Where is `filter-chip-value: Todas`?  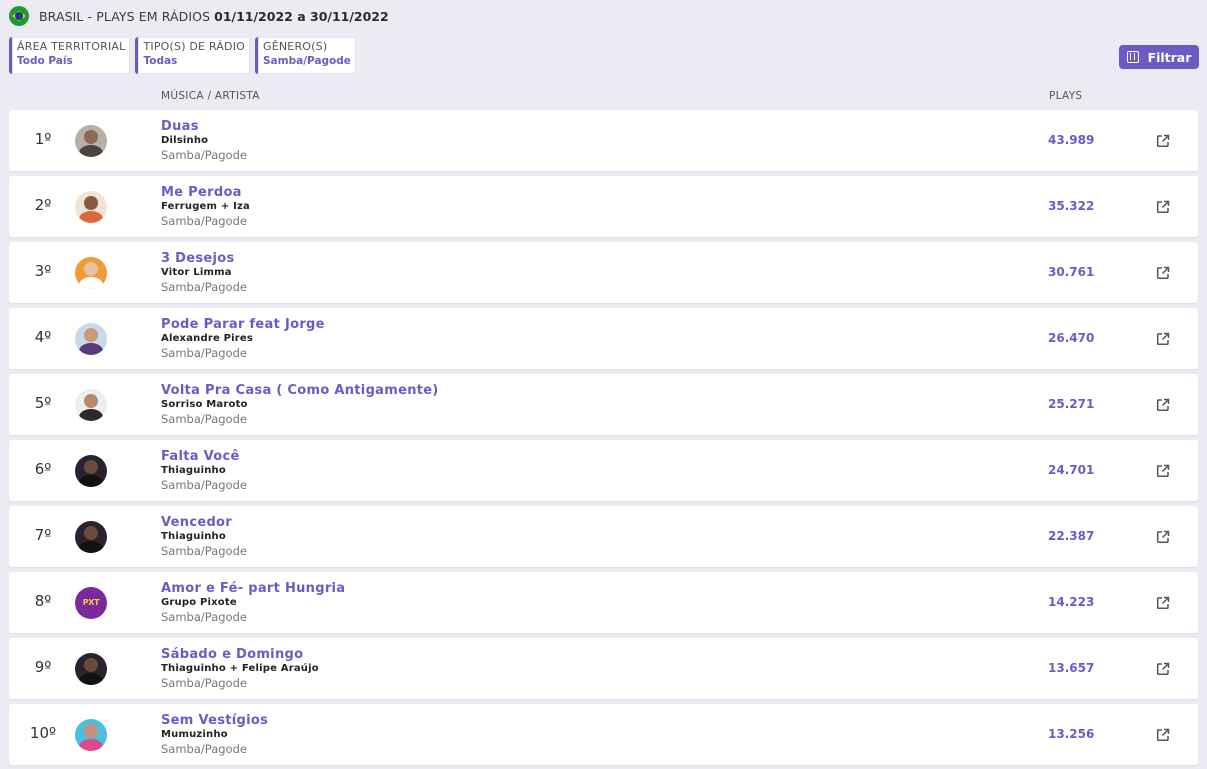 filter-chip-value: Todas is located at coordinates (160, 61).